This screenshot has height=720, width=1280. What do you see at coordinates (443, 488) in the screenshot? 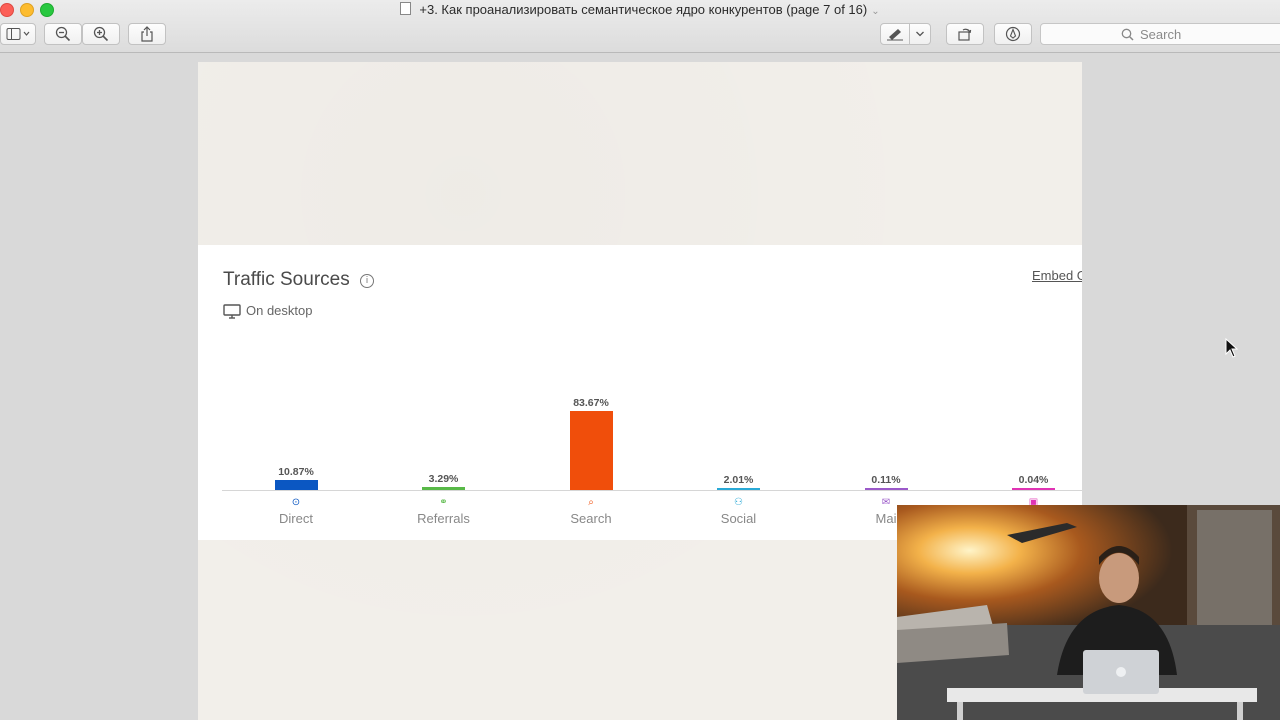
I see `bar-referrals` at bounding box center [443, 488].